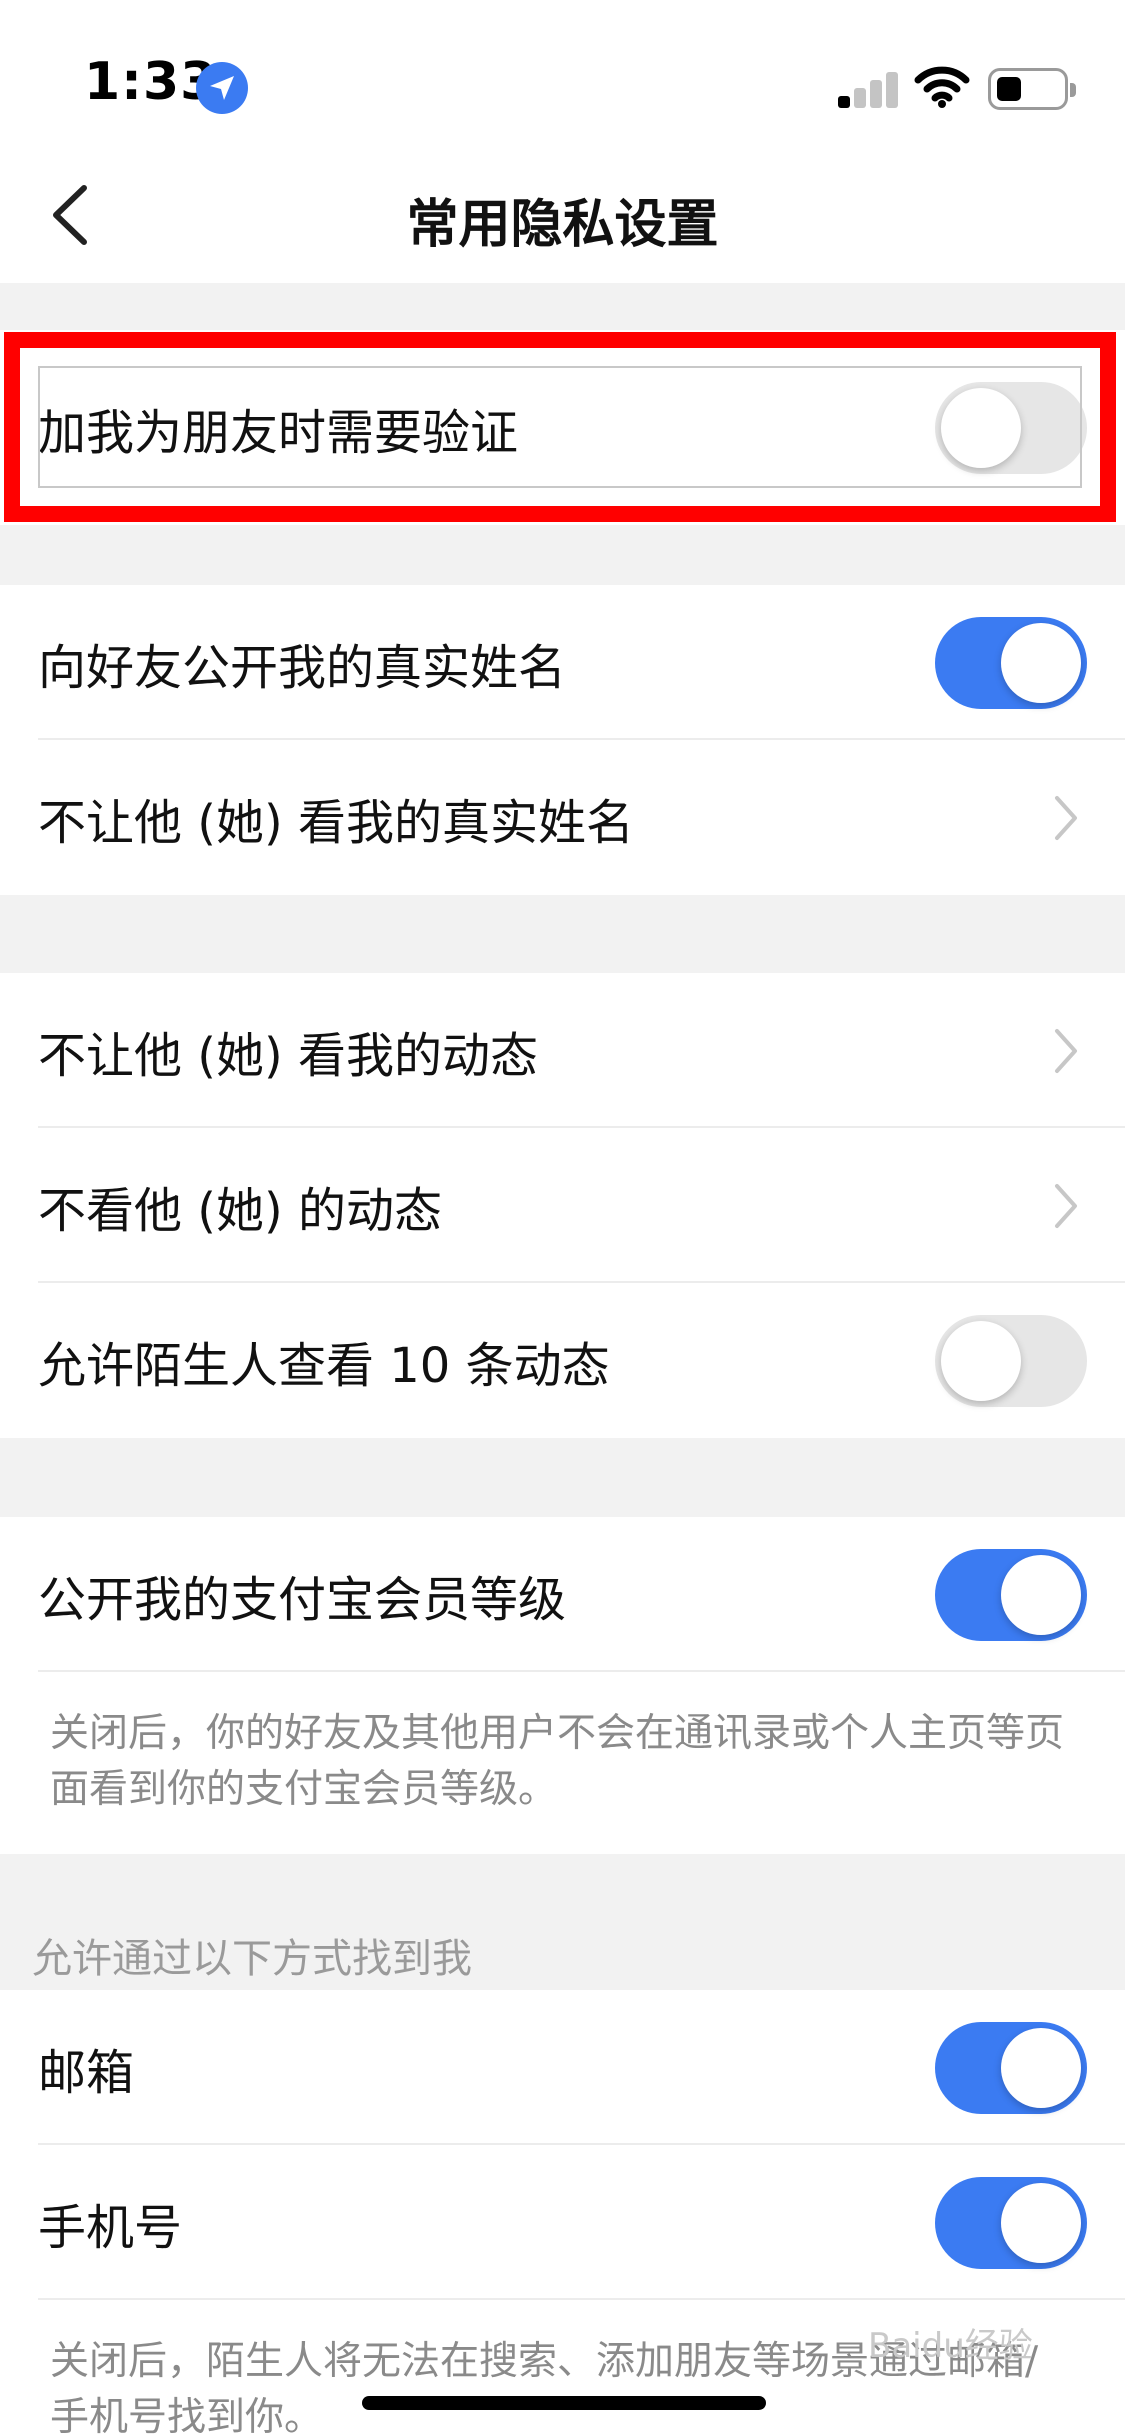 The width and height of the screenshot is (1125, 2436). Describe the element at coordinates (562, 225) in the screenshot. I see `page-title: 常用隐私设置` at that location.